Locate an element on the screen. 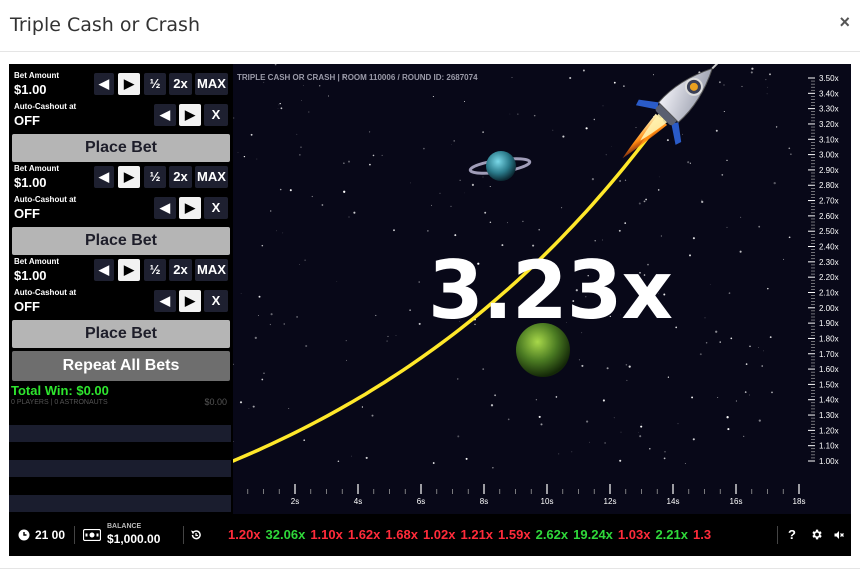 Image resolution: width=860 pixels, height=580 pixels. gear-icon is located at coordinates (816, 534).